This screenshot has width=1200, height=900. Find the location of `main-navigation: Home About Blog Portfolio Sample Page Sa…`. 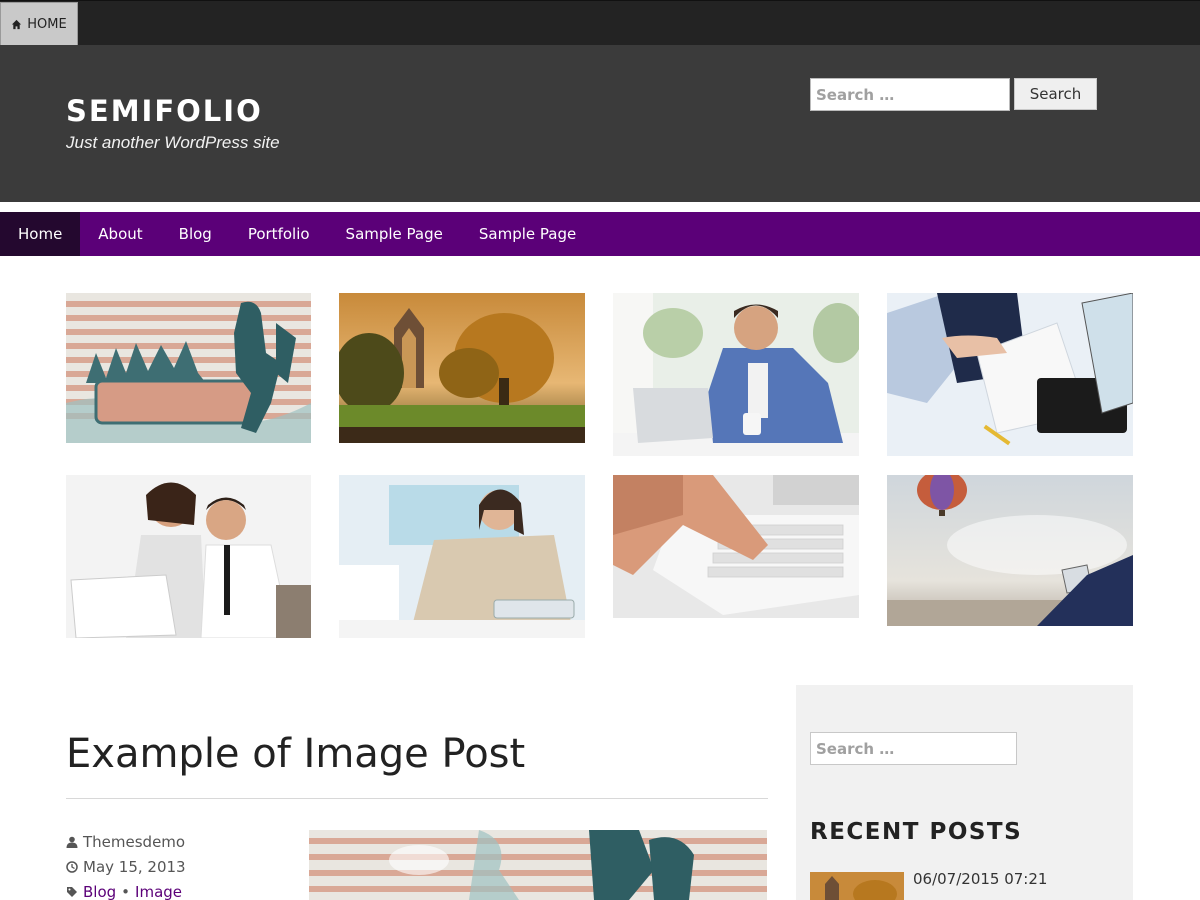

main-navigation: Home About Blog Portfolio Sample Page Sa… is located at coordinates (600, 234).